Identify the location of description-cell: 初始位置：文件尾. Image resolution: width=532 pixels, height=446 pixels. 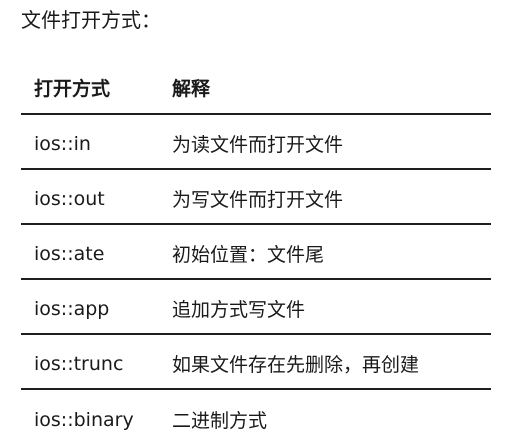
(248, 255).